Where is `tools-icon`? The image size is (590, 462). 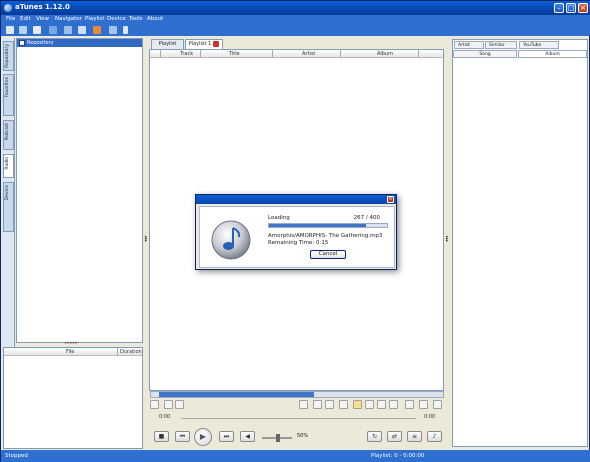
tools-icon is located at coordinates (37, 30).